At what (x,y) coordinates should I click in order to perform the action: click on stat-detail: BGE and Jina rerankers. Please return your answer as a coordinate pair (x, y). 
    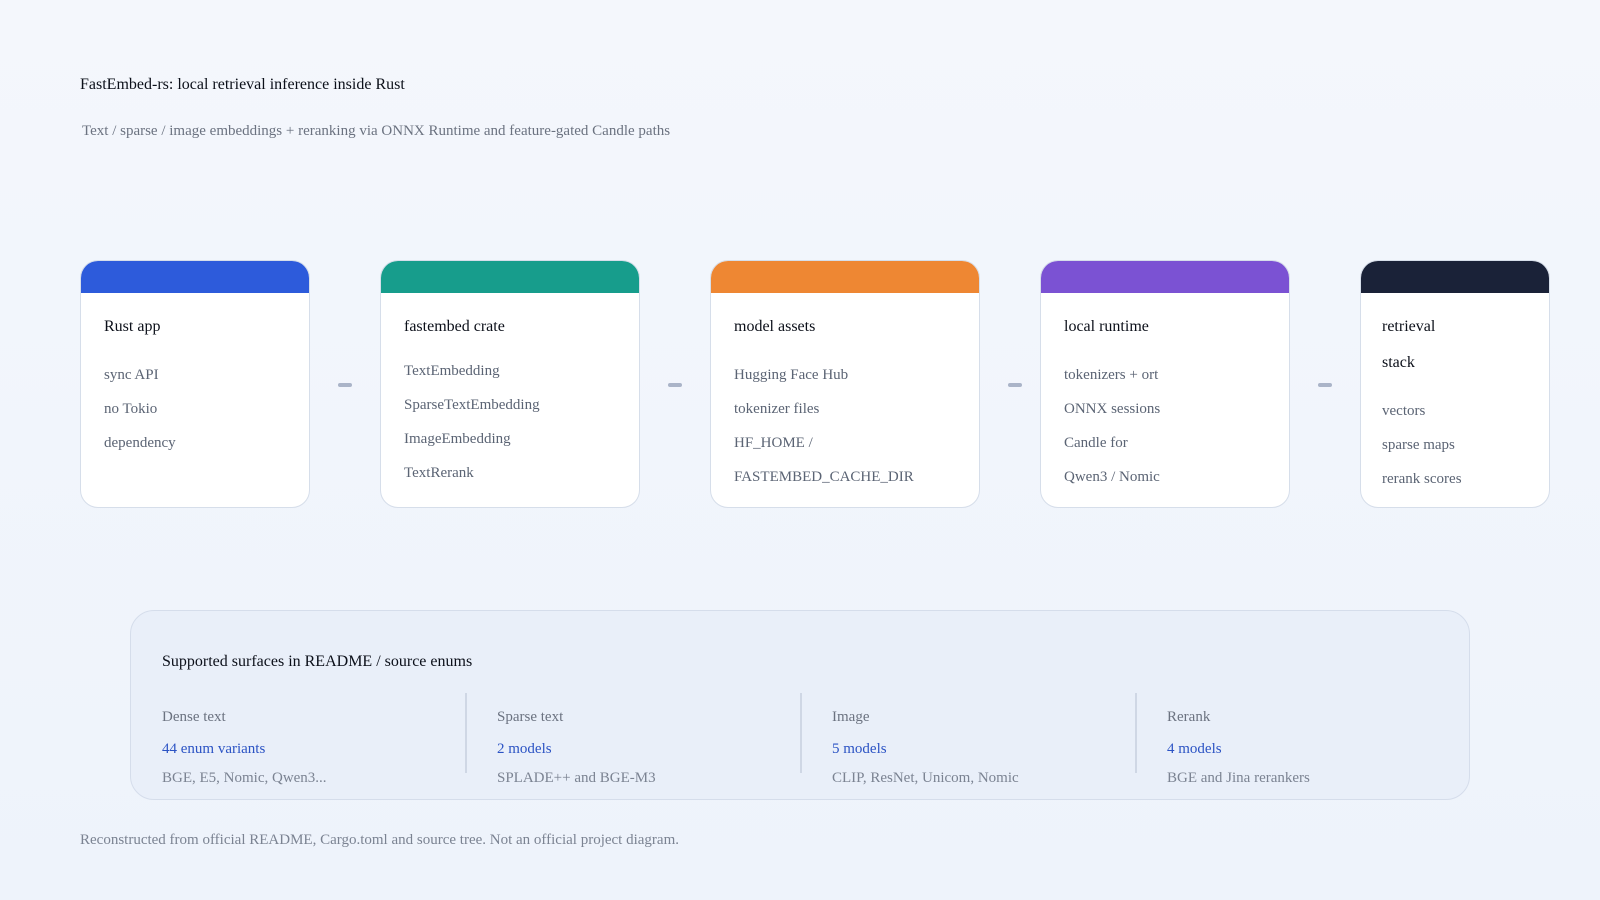
    Looking at the image, I should click on (1238, 778).